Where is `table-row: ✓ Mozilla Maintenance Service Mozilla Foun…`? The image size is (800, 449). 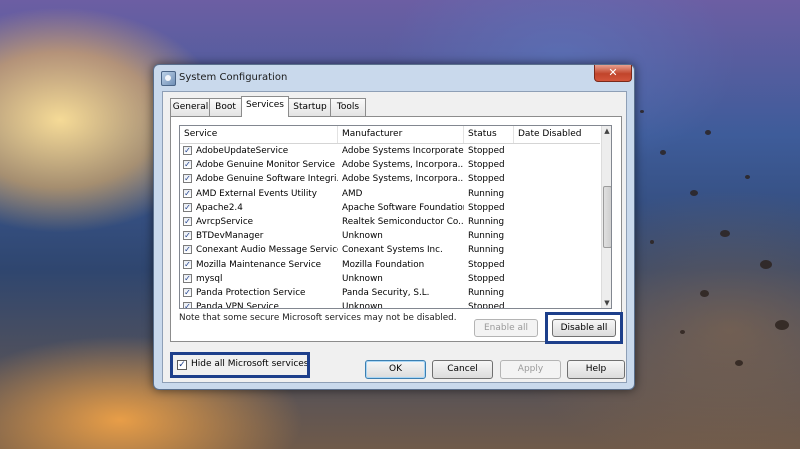
table-row: ✓ Mozilla Maintenance Service Mozilla Foun… is located at coordinates (390, 265).